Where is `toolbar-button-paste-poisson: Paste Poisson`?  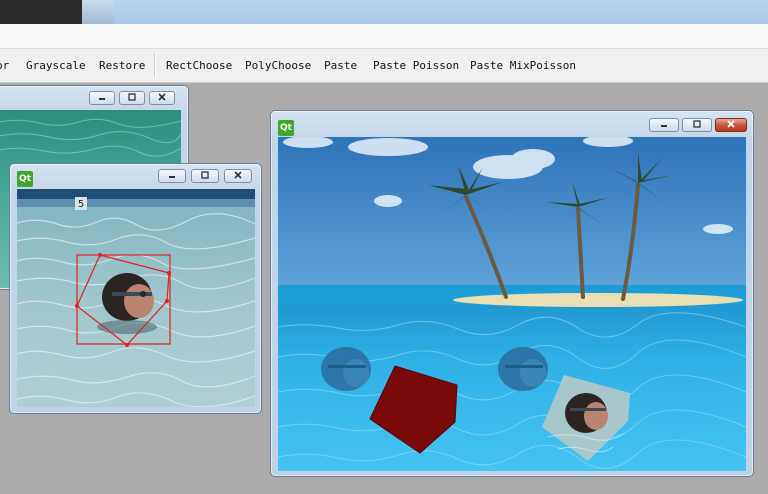
toolbar-button-paste-poisson: Paste Poisson is located at coordinates (416, 65).